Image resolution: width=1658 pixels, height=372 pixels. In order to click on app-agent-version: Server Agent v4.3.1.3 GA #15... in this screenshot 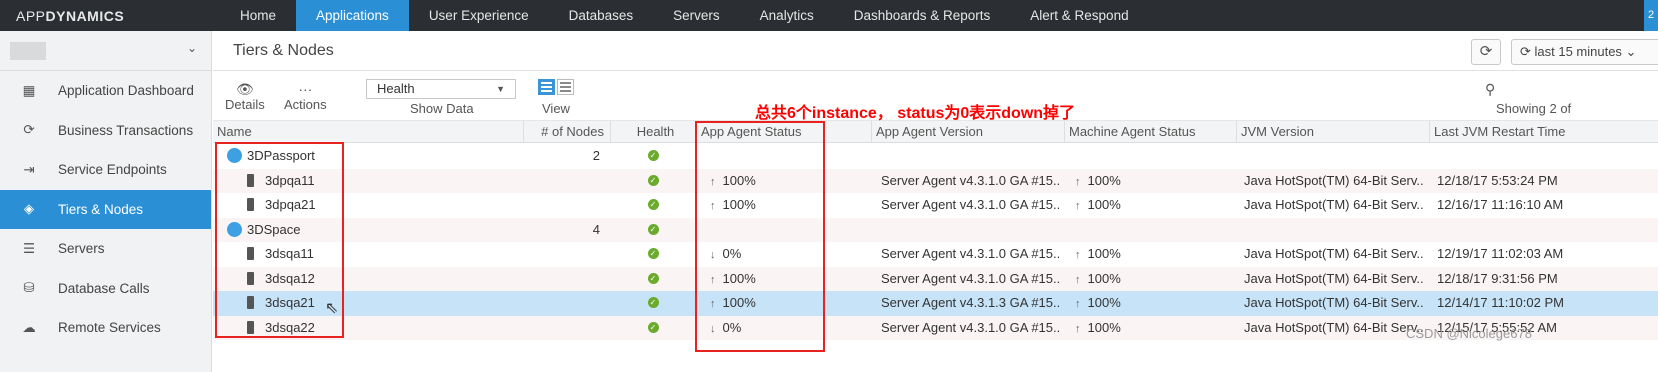, I will do `click(970, 302)`.